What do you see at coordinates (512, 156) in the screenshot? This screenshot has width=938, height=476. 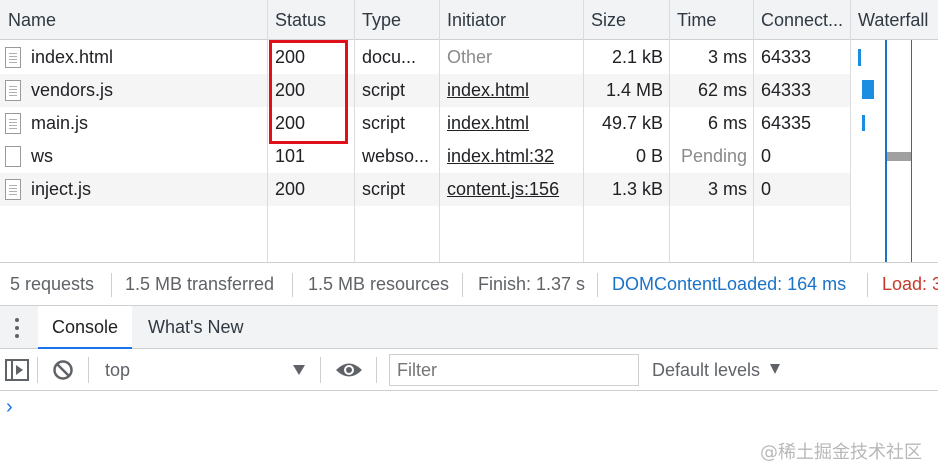 I see `request-initiator-link: index.html:32` at bounding box center [512, 156].